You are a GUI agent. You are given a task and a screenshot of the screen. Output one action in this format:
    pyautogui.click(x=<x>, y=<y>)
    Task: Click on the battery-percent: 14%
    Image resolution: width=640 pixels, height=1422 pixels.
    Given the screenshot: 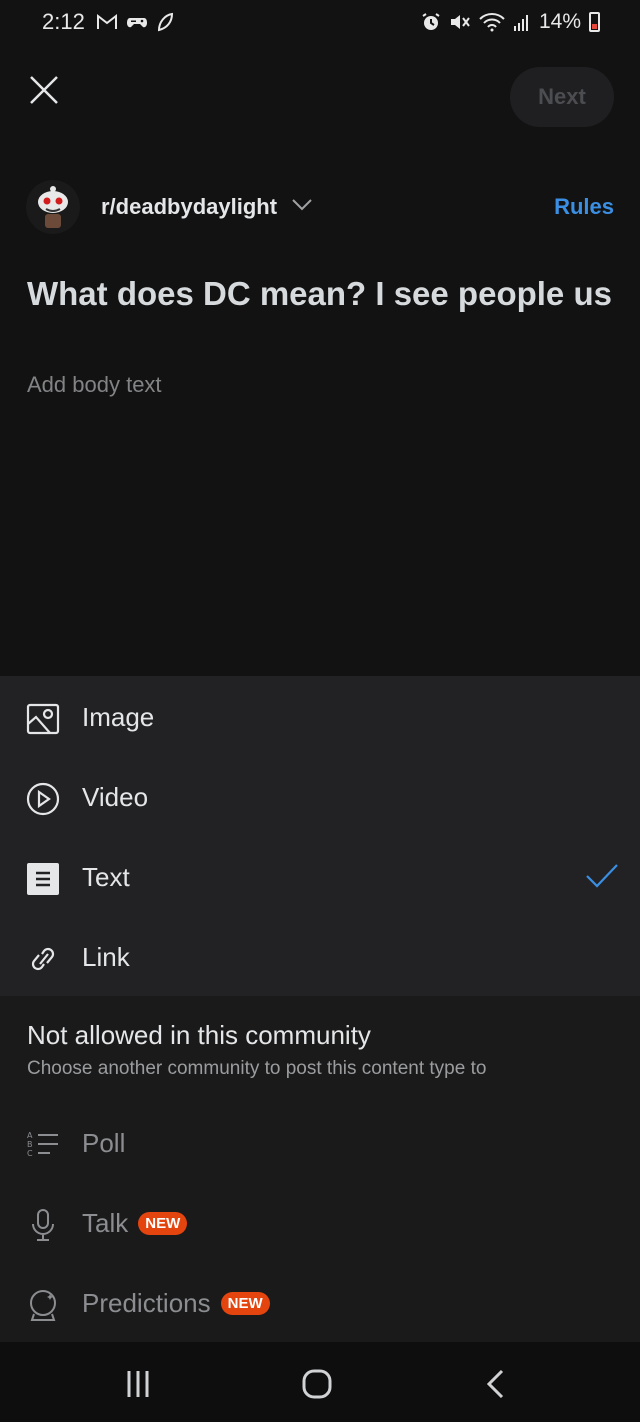 What is the action you would take?
    pyautogui.click(x=559, y=21)
    